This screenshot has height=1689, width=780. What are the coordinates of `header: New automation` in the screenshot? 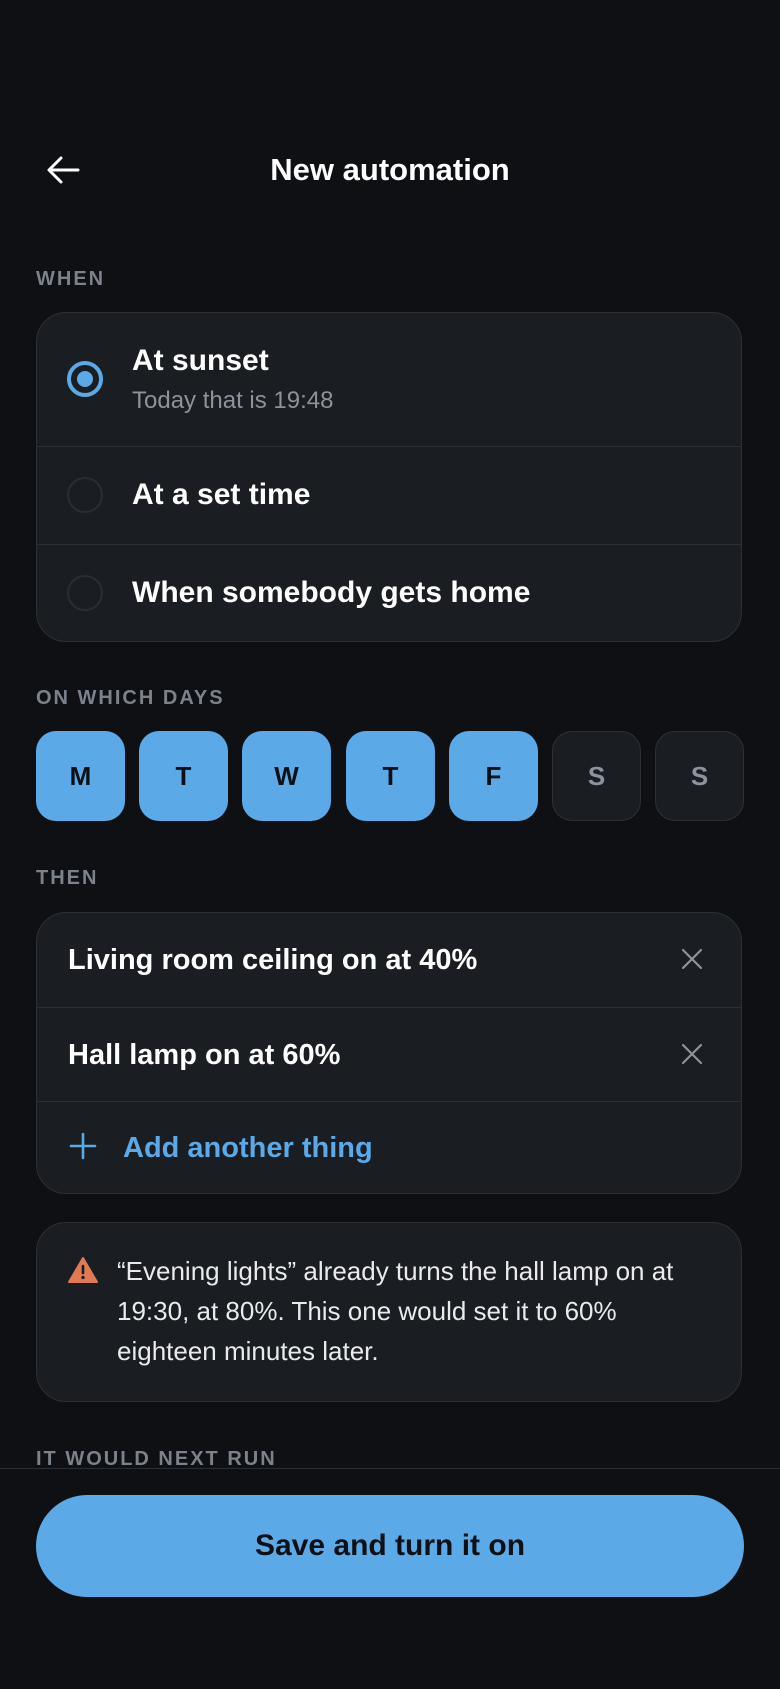 It's located at (390, 170).